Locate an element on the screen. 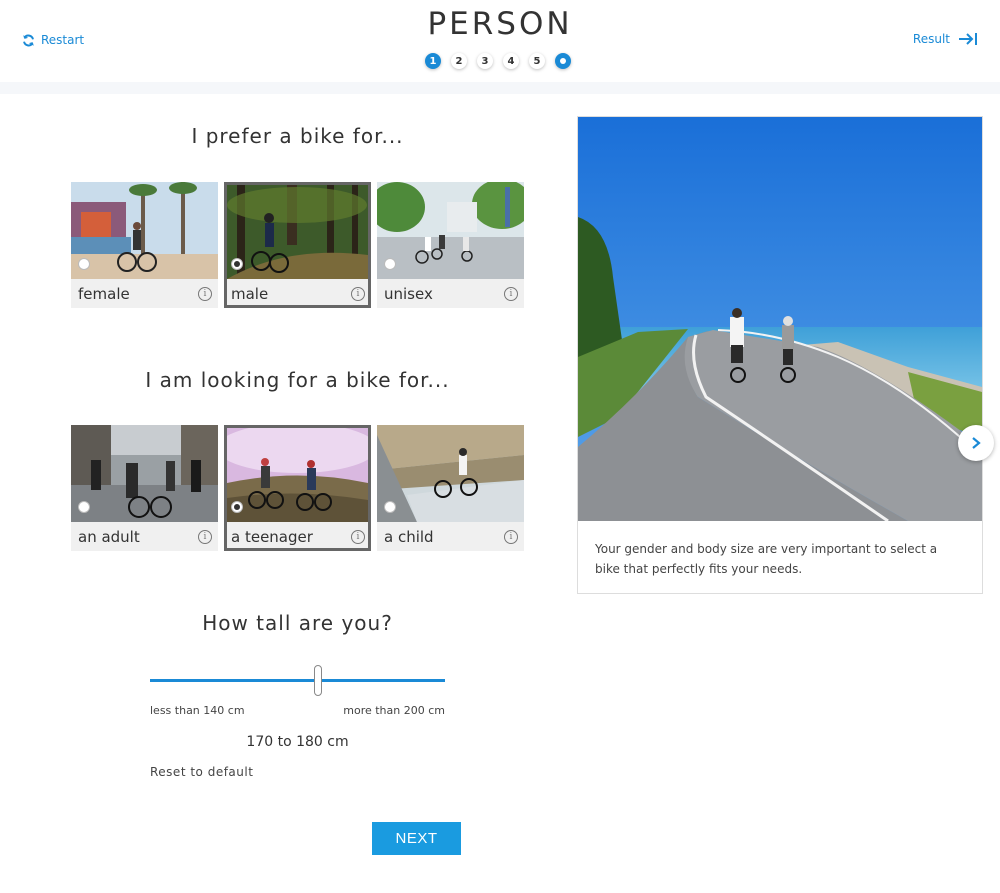 The width and height of the screenshot is (1000, 893). slider-value: 170 to 180 cm is located at coordinates (297, 742).